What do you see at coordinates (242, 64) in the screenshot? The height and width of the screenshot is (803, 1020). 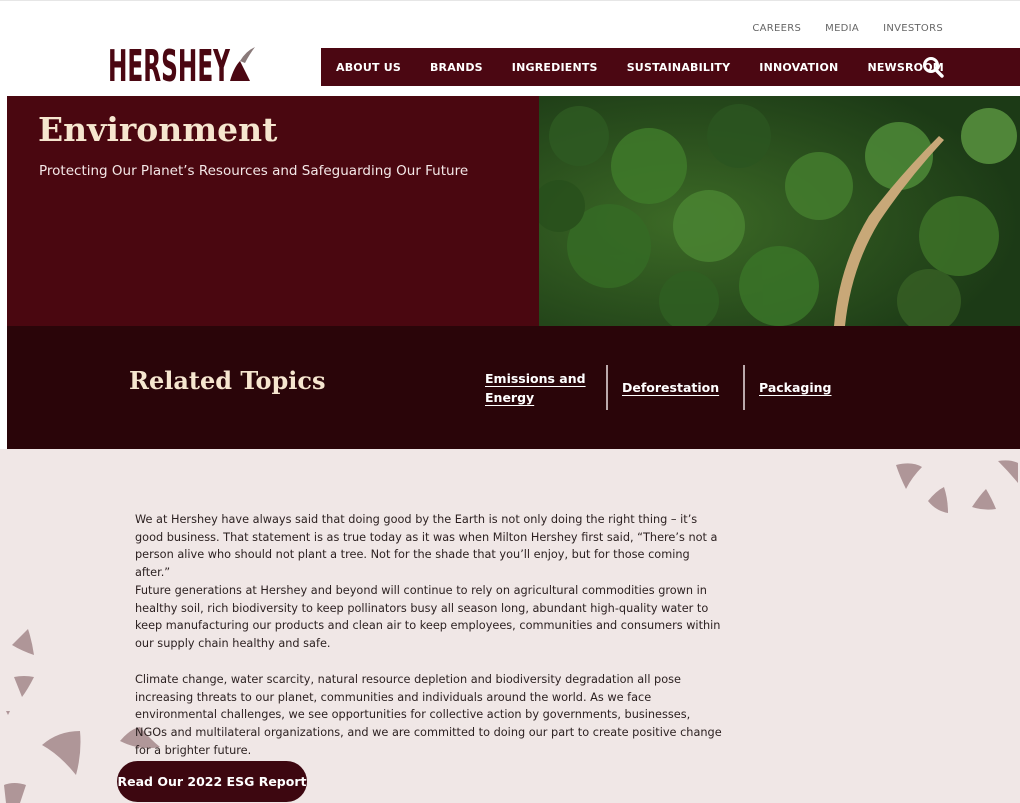 I see `hershey-kiss-logo-icon` at bounding box center [242, 64].